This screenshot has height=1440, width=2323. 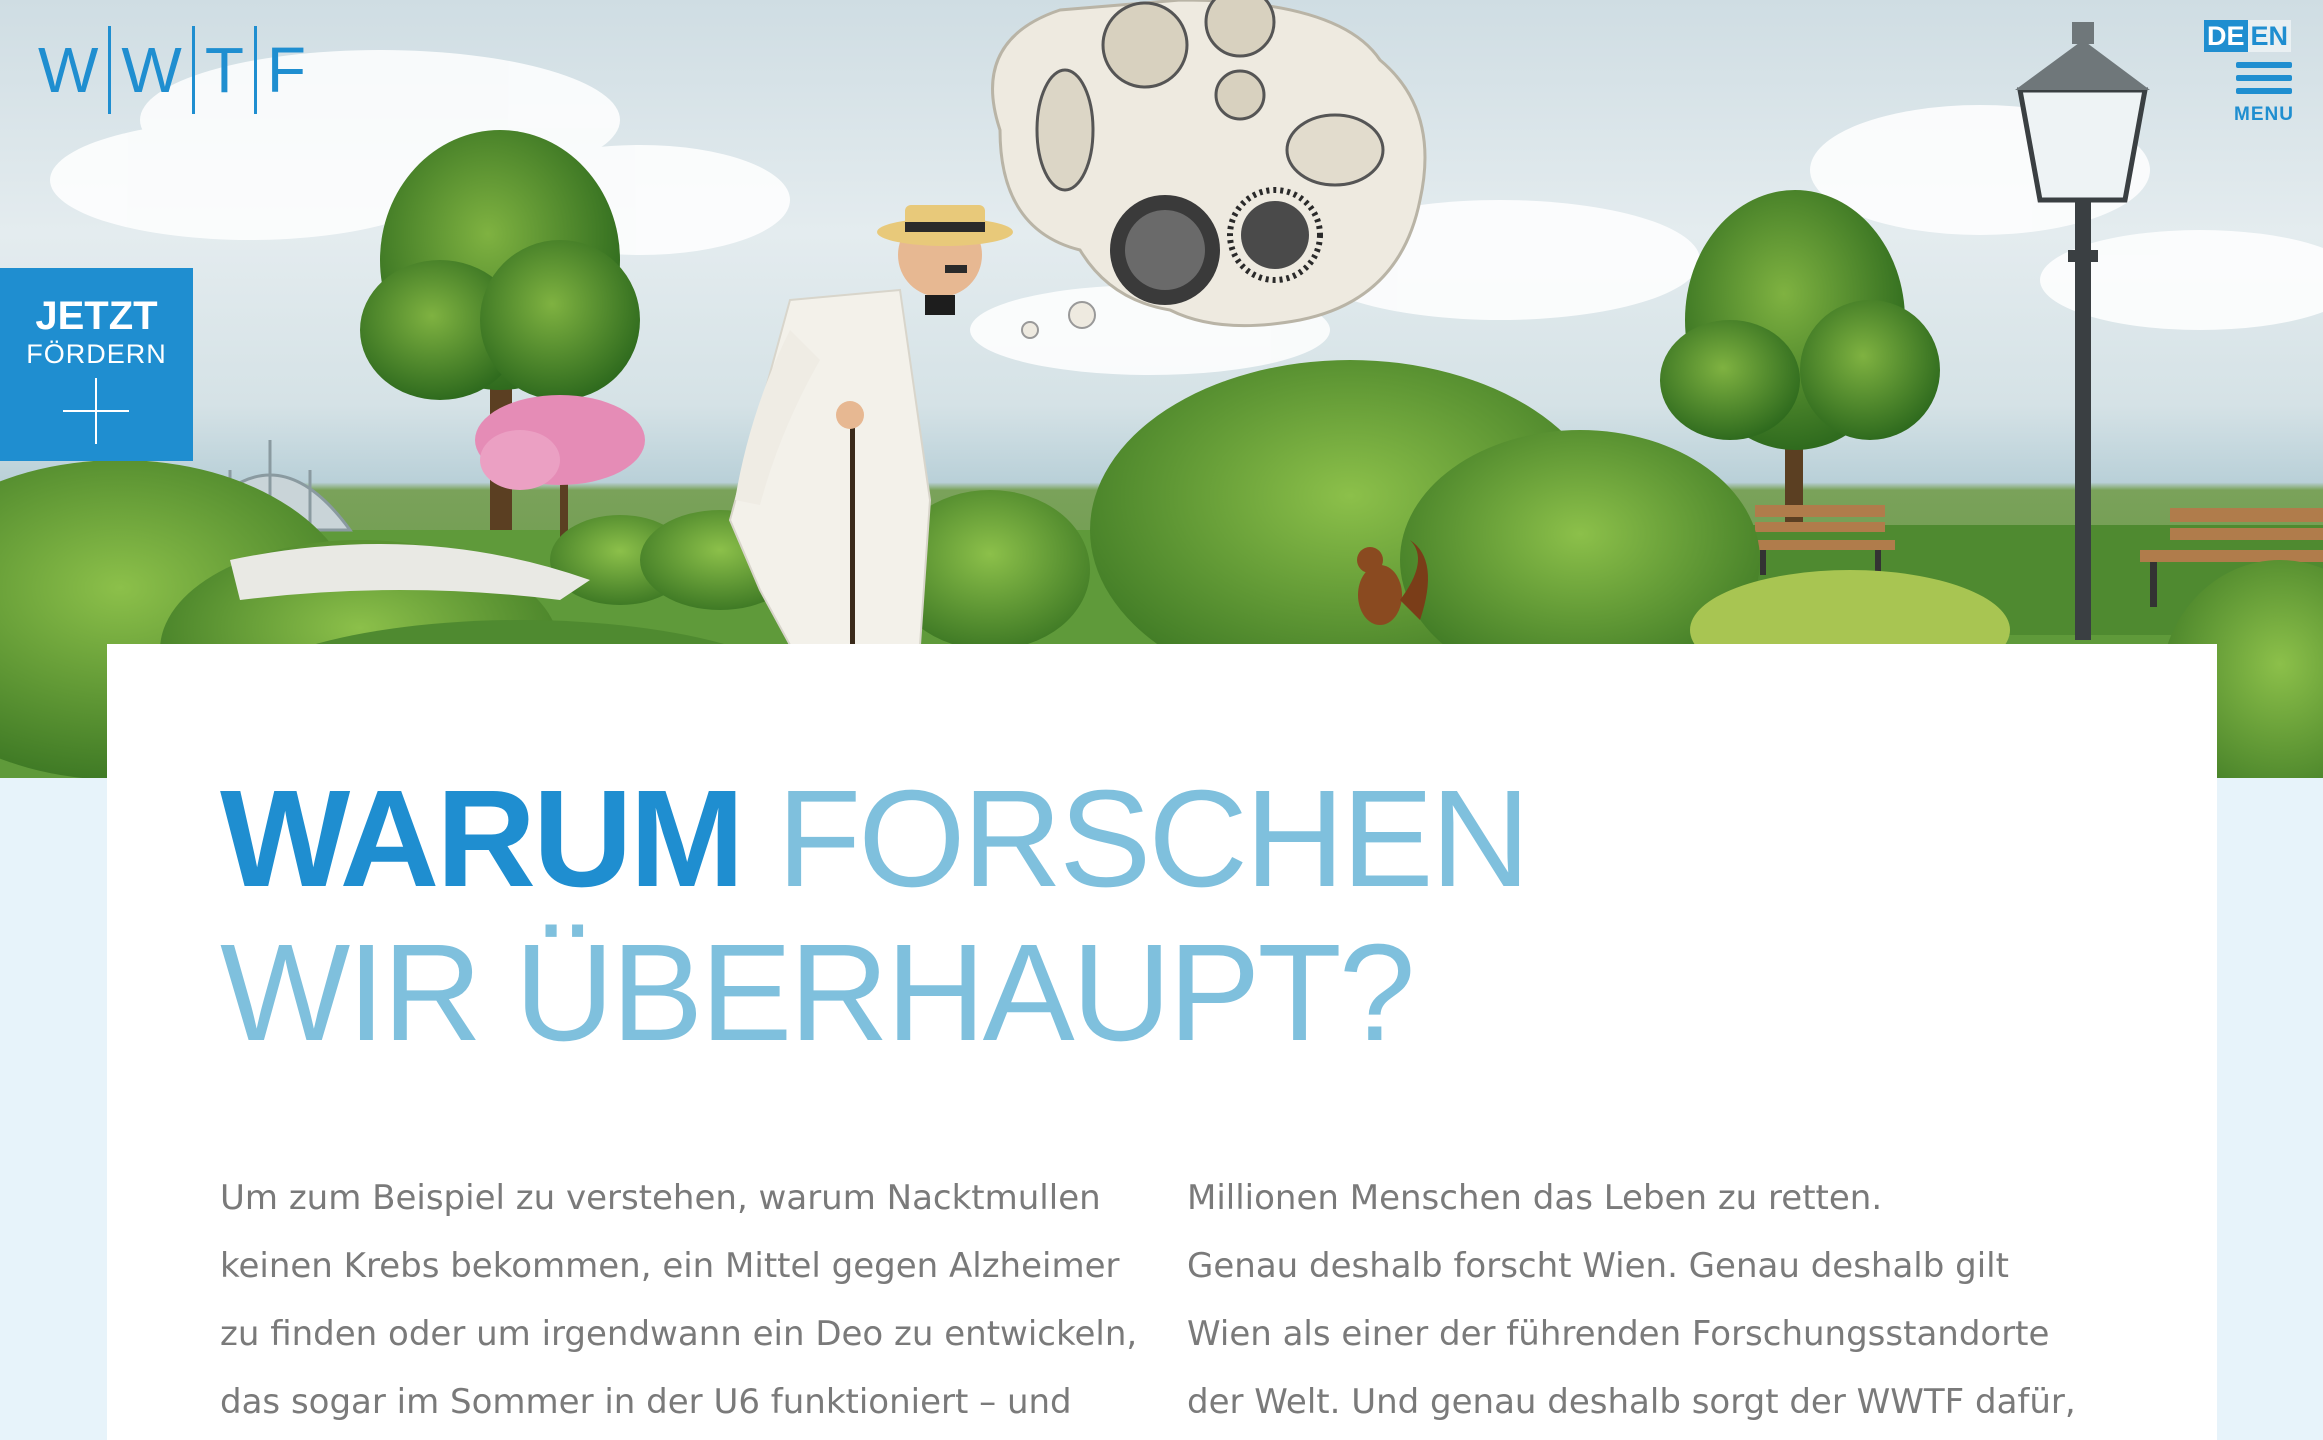 What do you see at coordinates (96, 411) in the screenshot?
I see `plus-icon` at bounding box center [96, 411].